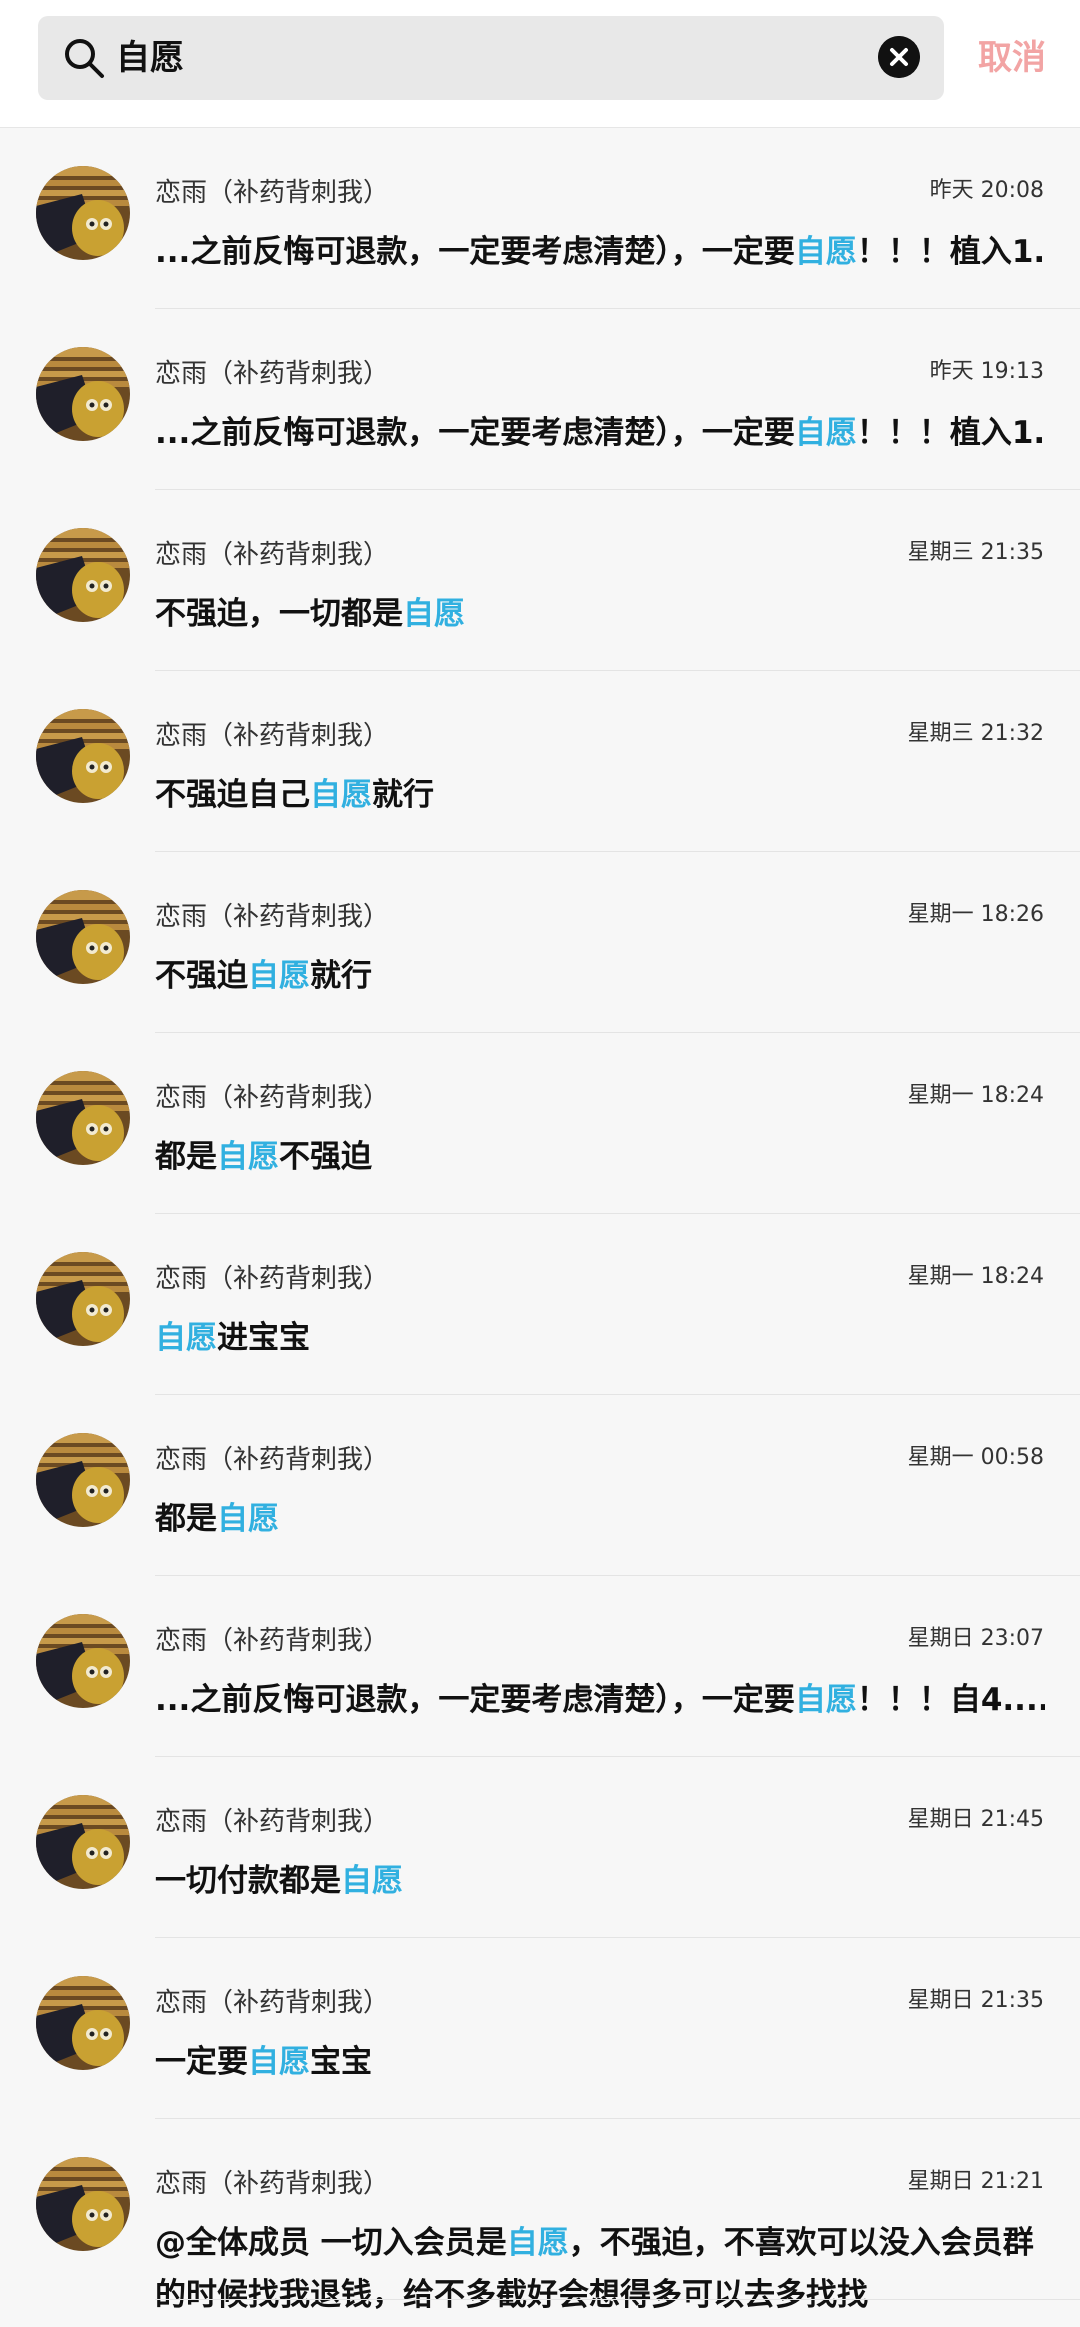  I want to click on snippet-text: 宝宝, so click(341, 2062).